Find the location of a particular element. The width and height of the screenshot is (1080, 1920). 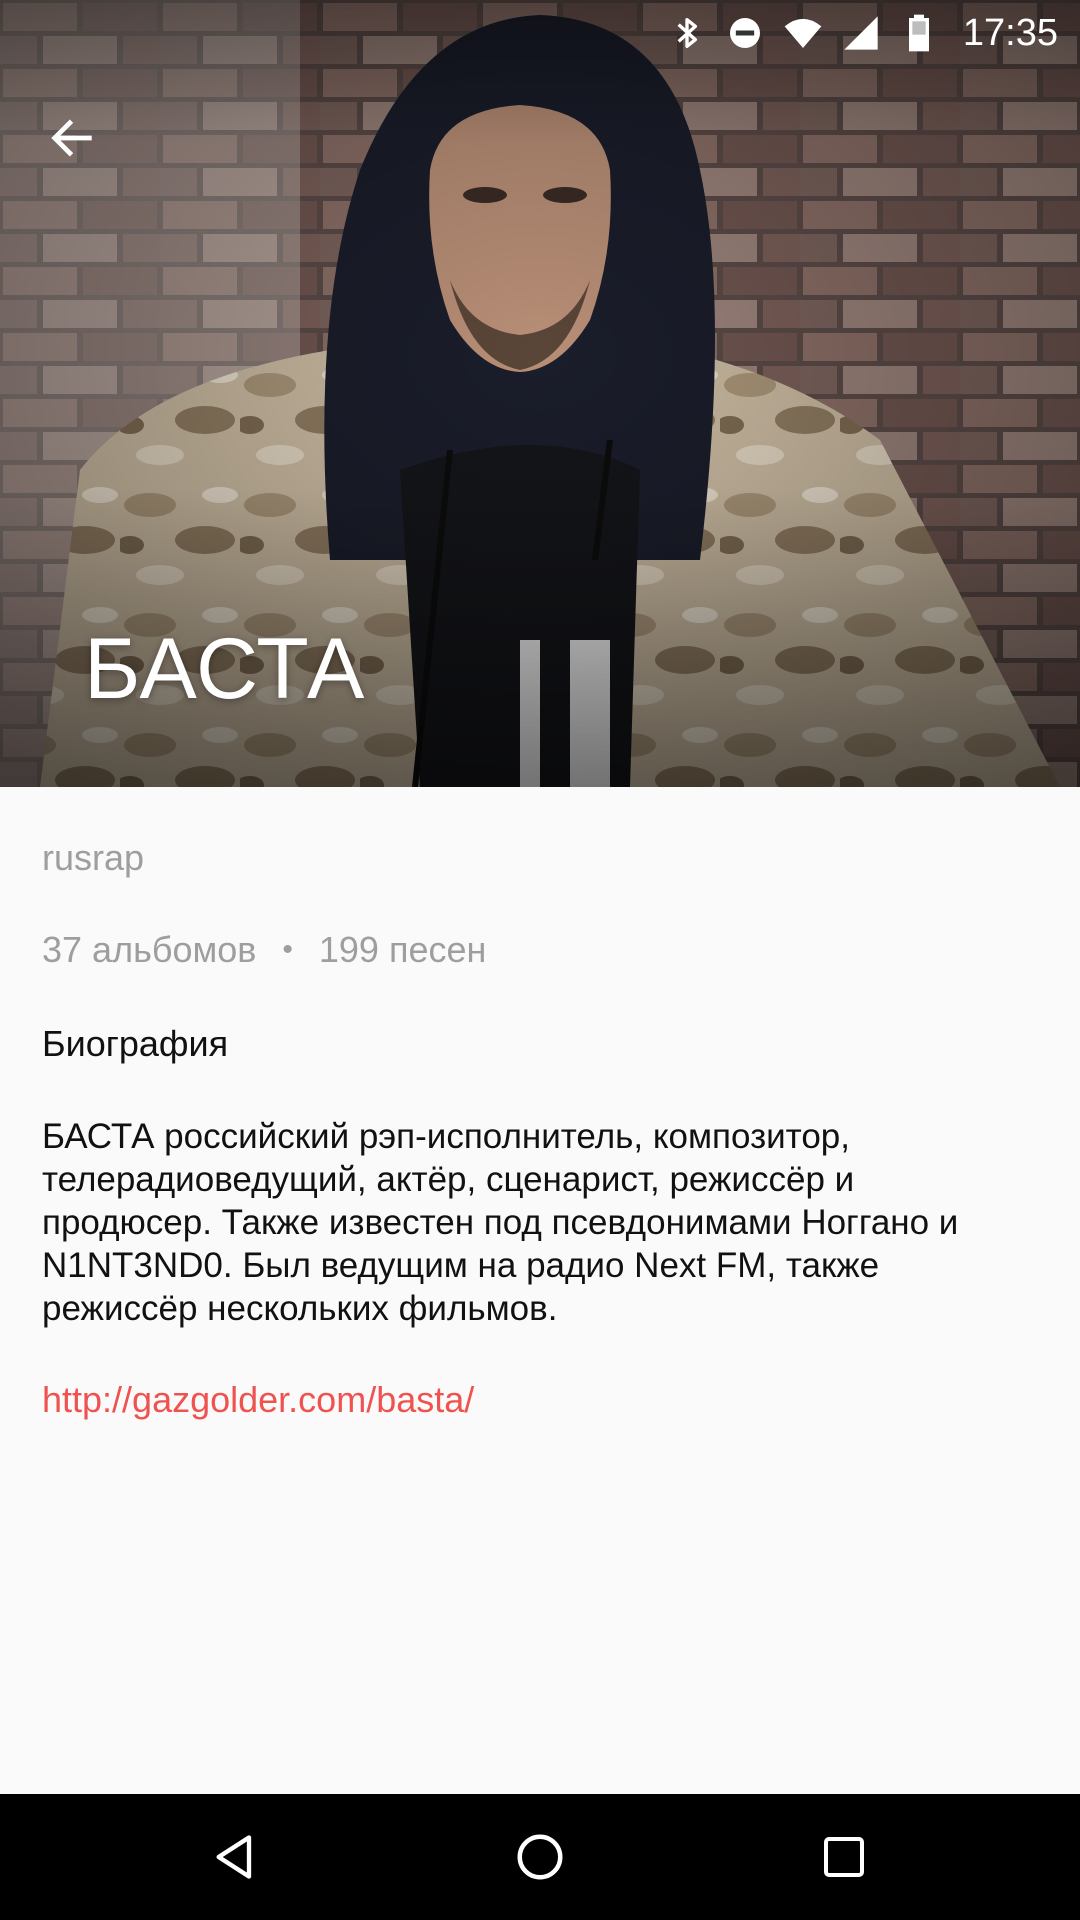

status-time: 17:35 is located at coordinates (1010, 32).